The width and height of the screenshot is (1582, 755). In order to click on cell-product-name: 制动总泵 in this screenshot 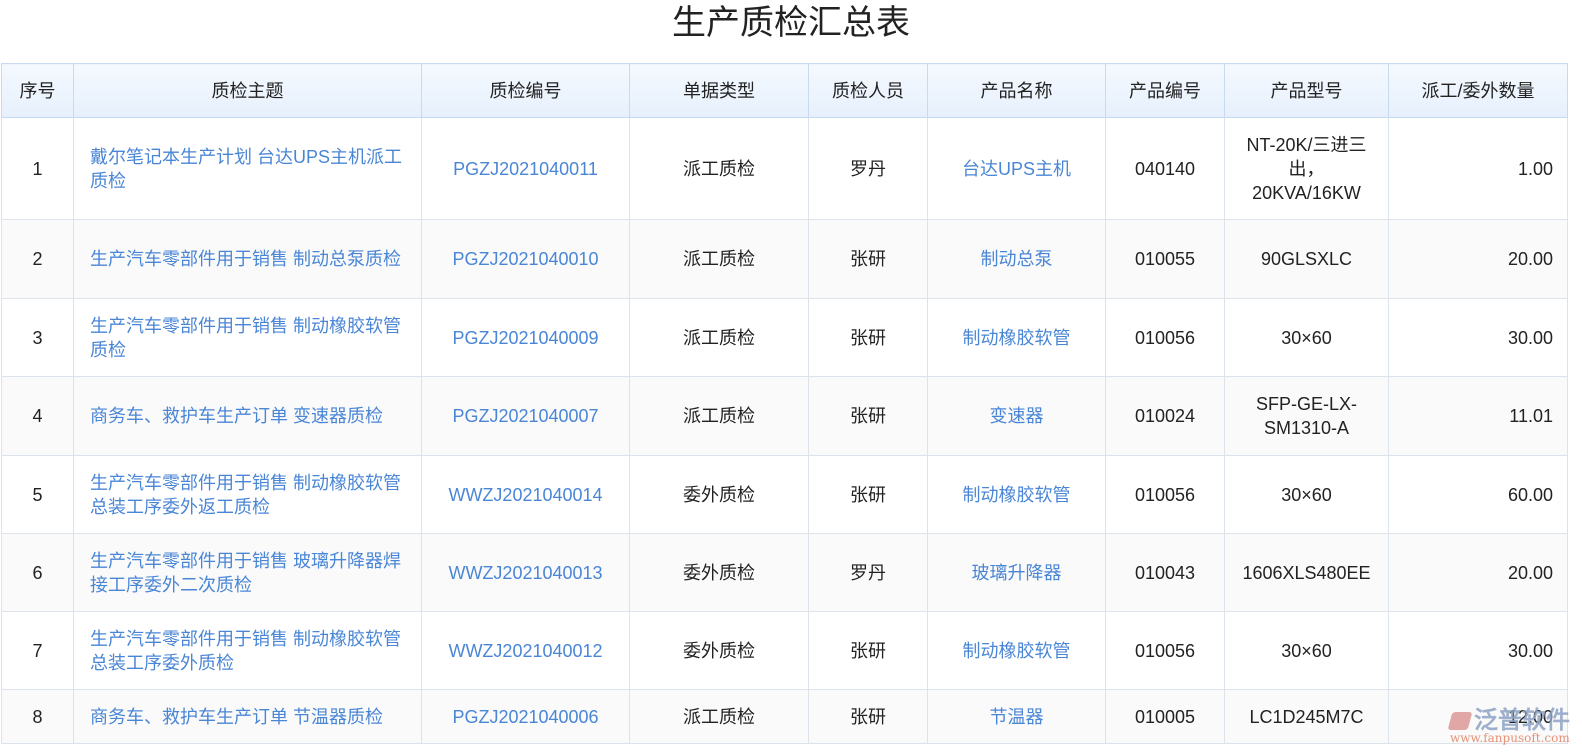, I will do `click(1016, 259)`.